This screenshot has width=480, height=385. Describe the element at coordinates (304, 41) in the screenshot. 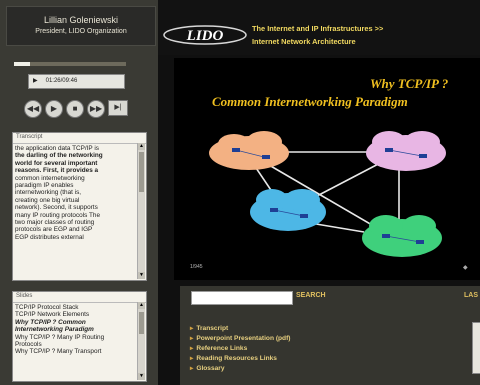

I see `breadcrumb-topic: Internet Network Architecture` at that location.